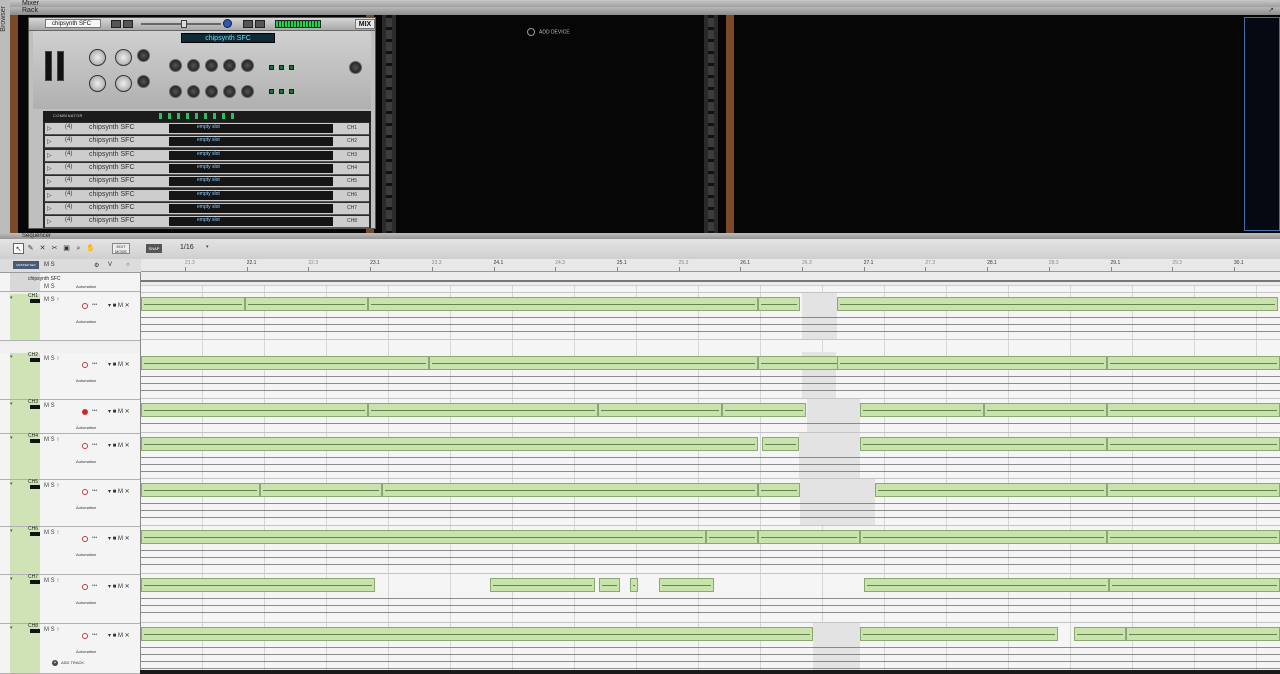 The width and height of the screenshot is (1280, 674). Describe the element at coordinates (207, 142) in the screenshot. I see `combinator-row: ▷ (4) chipsynth SFC empty slot CH2` at that location.